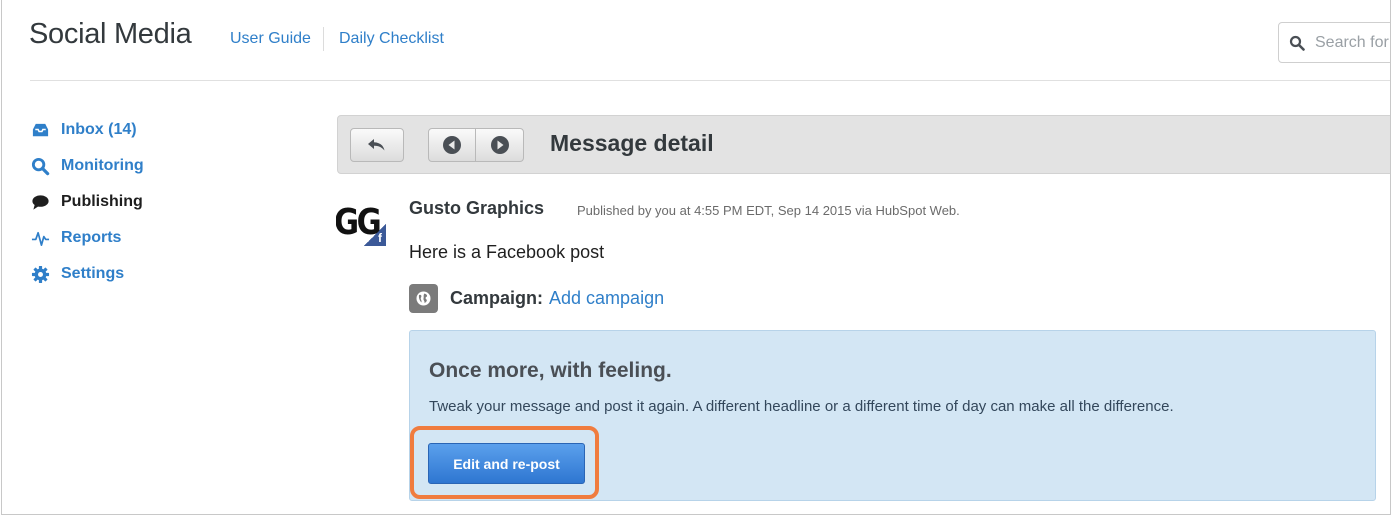 This screenshot has height=517, width=1394. I want to click on campaign-label: Campaign:, so click(497, 298).